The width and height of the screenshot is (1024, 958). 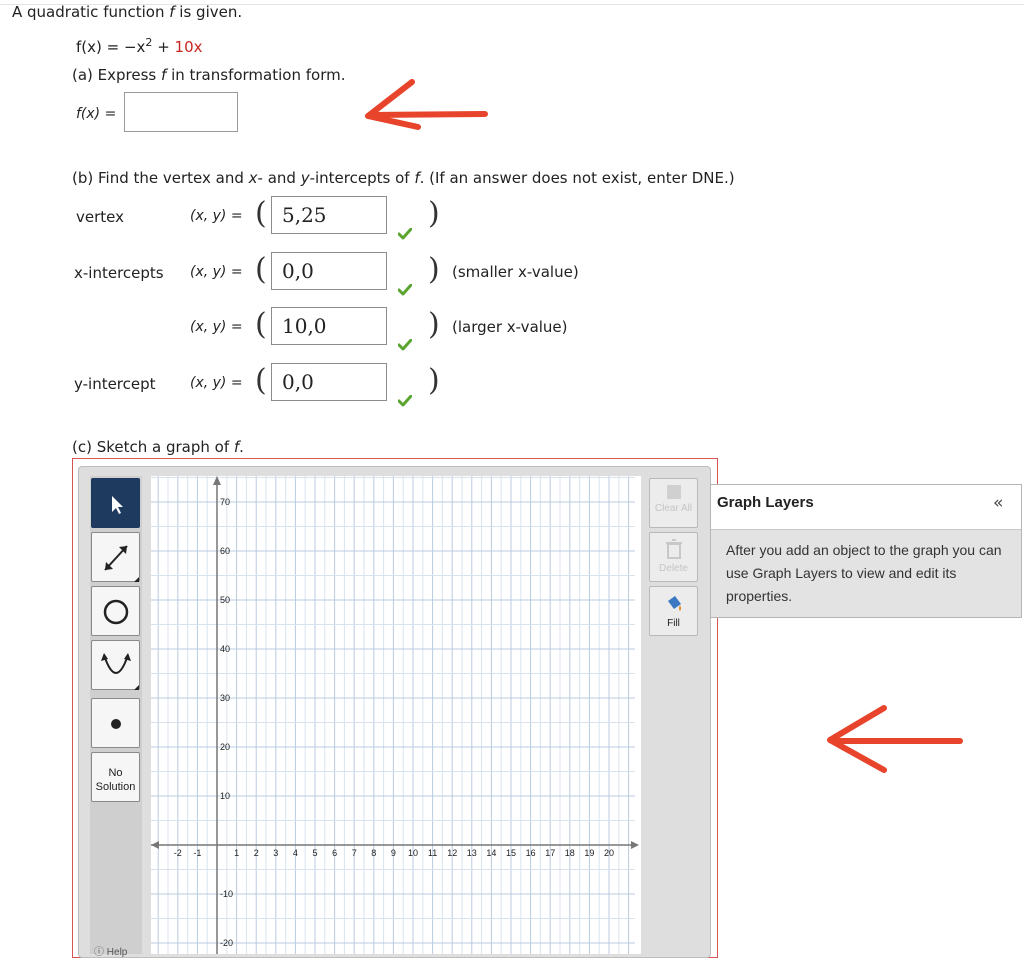 I want to click on y-tick-label: 20, so click(x=225, y=747).